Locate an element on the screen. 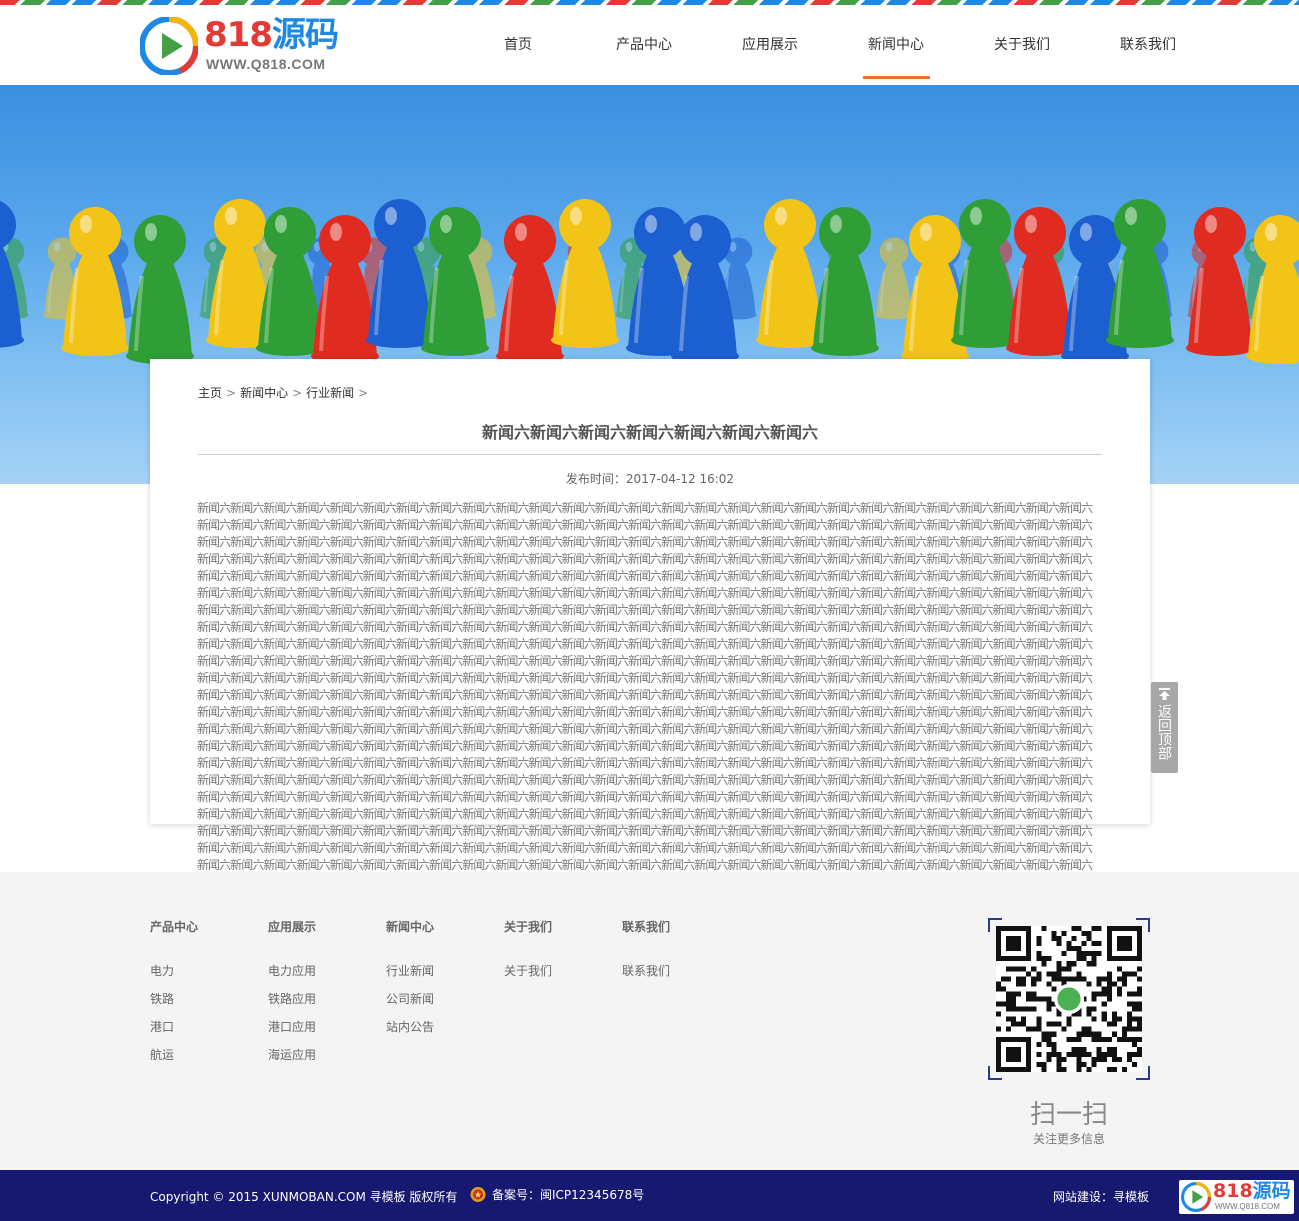 The width and height of the screenshot is (1299, 1221). footer-link: 行业新闻 is located at coordinates (445, 971).